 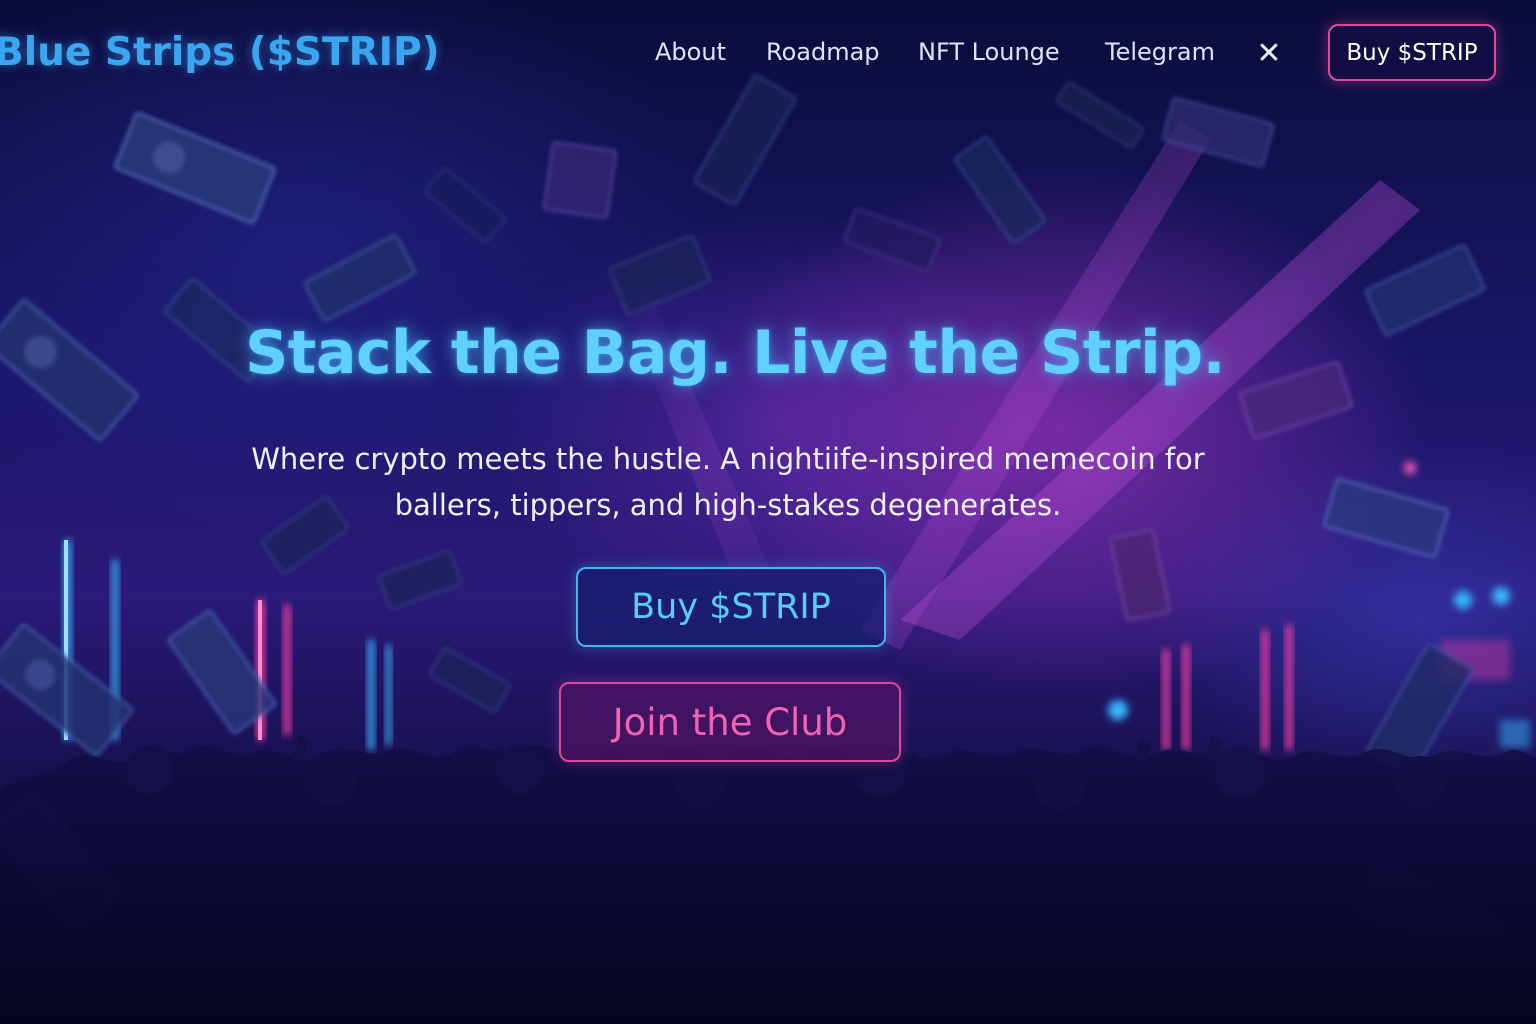 I want to click on nav-buy-button: Buy $STRIP, so click(x=1412, y=52).